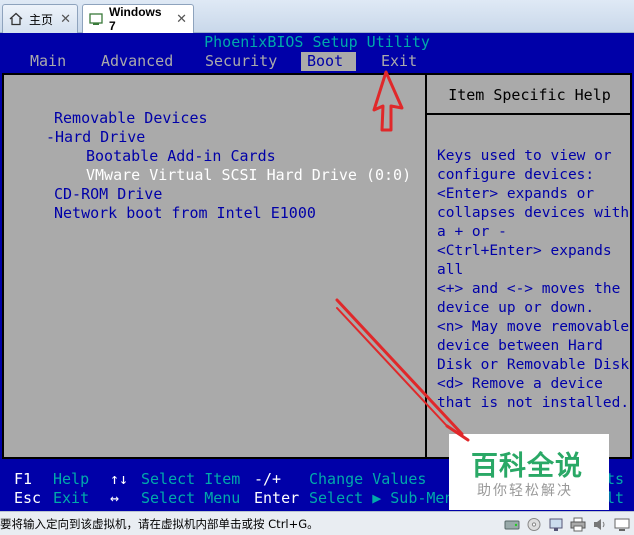  What do you see at coordinates (119, 479) in the screenshot?
I see `key-updown: ↑↓` at bounding box center [119, 479].